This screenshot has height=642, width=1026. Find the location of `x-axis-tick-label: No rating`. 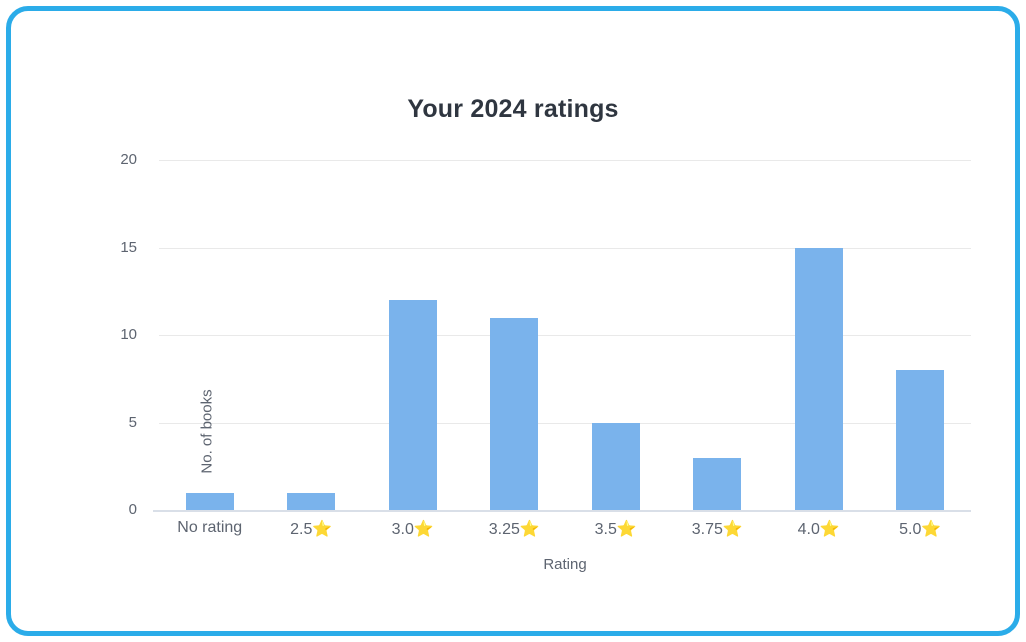

x-axis-tick-label: No rating is located at coordinates (210, 527).